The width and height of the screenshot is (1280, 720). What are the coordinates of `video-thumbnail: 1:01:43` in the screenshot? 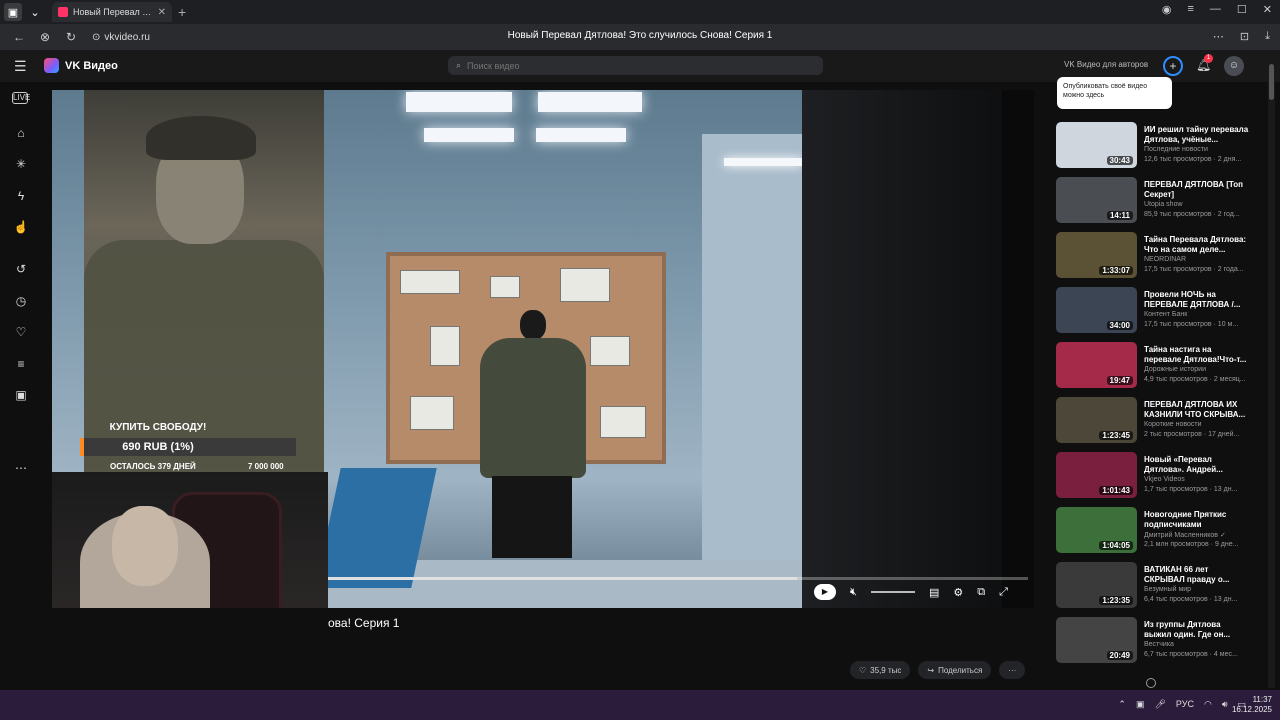 It's located at (1096, 475).